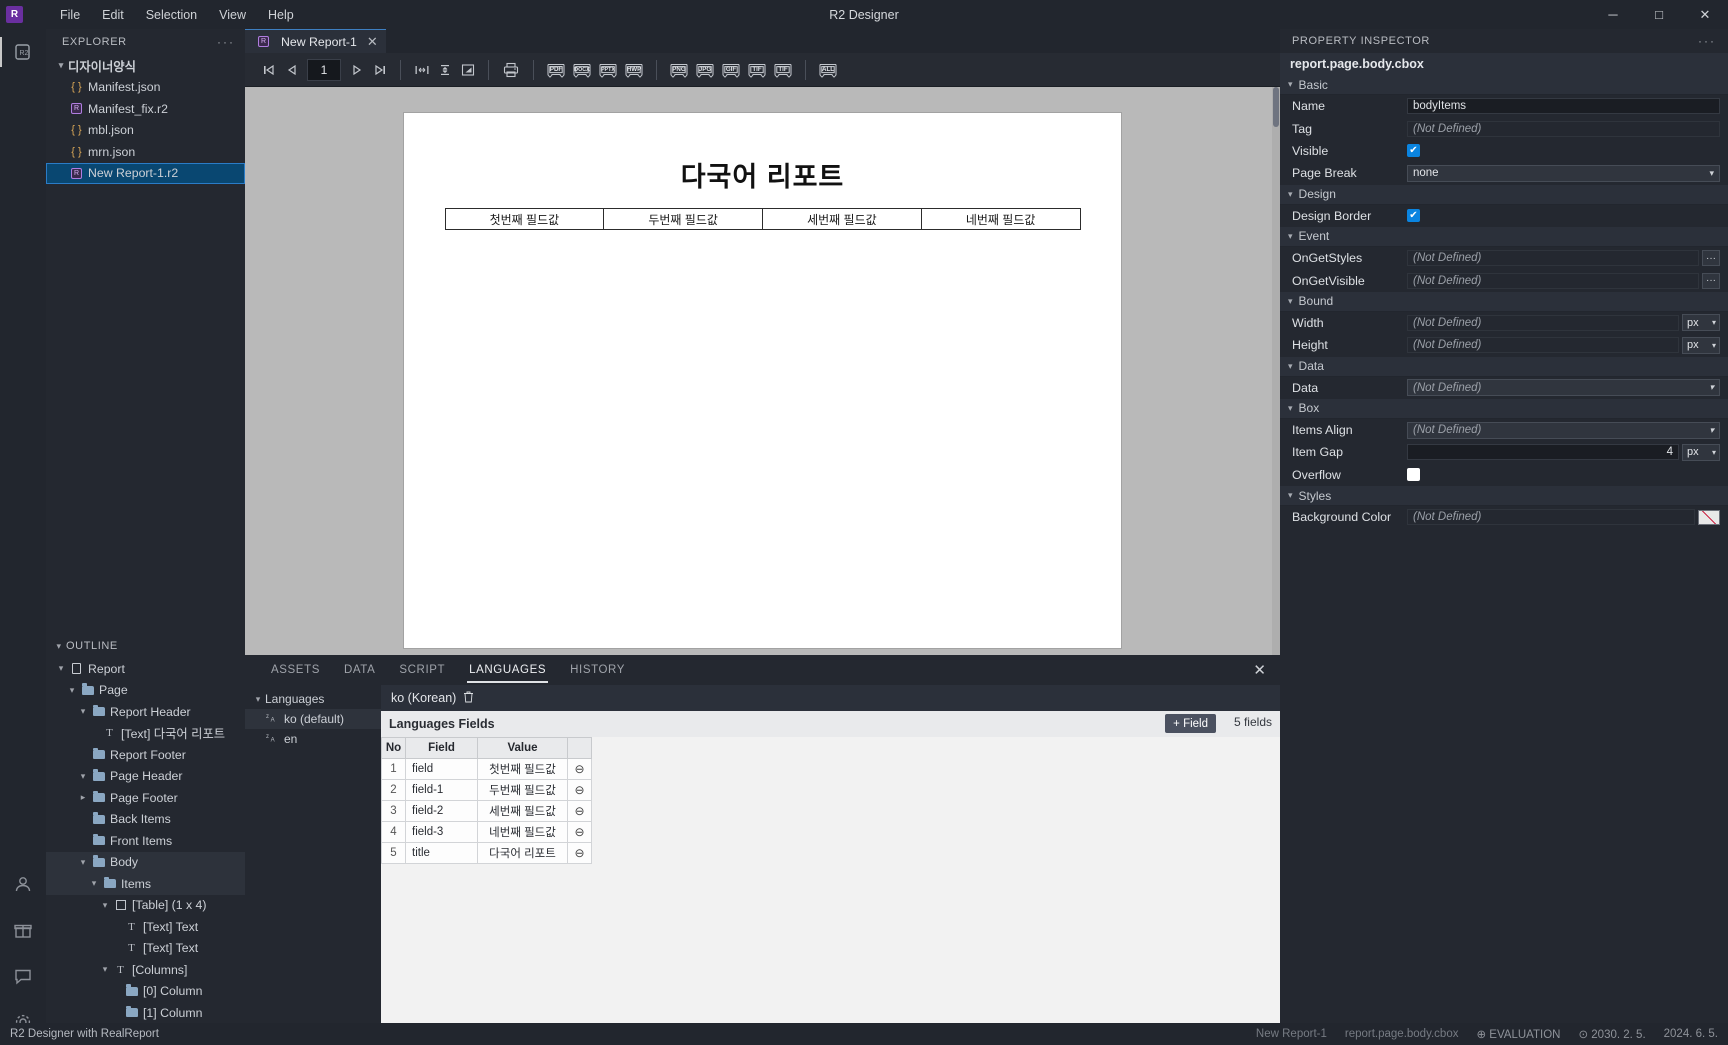 The width and height of the screenshot is (1728, 1045). What do you see at coordinates (145, 88) in the screenshot?
I see `explorer-file-manifest-json: { } Manifest.json` at bounding box center [145, 88].